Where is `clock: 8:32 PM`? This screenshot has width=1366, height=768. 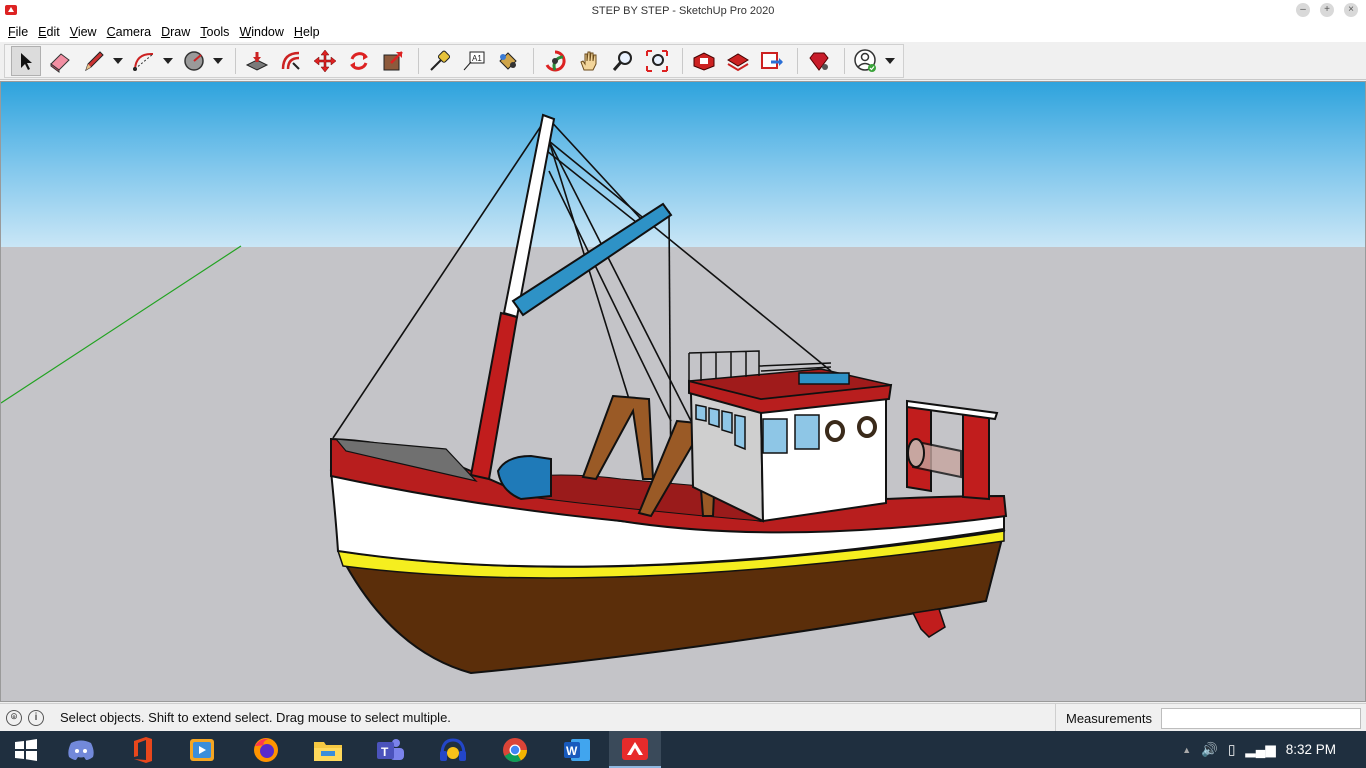
clock: 8:32 PM is located at coordinates (1311, 749).